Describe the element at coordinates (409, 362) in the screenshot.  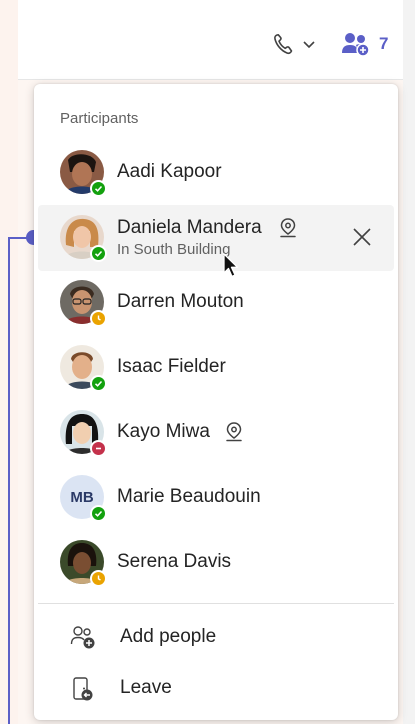
I see `window-edge` at that location.